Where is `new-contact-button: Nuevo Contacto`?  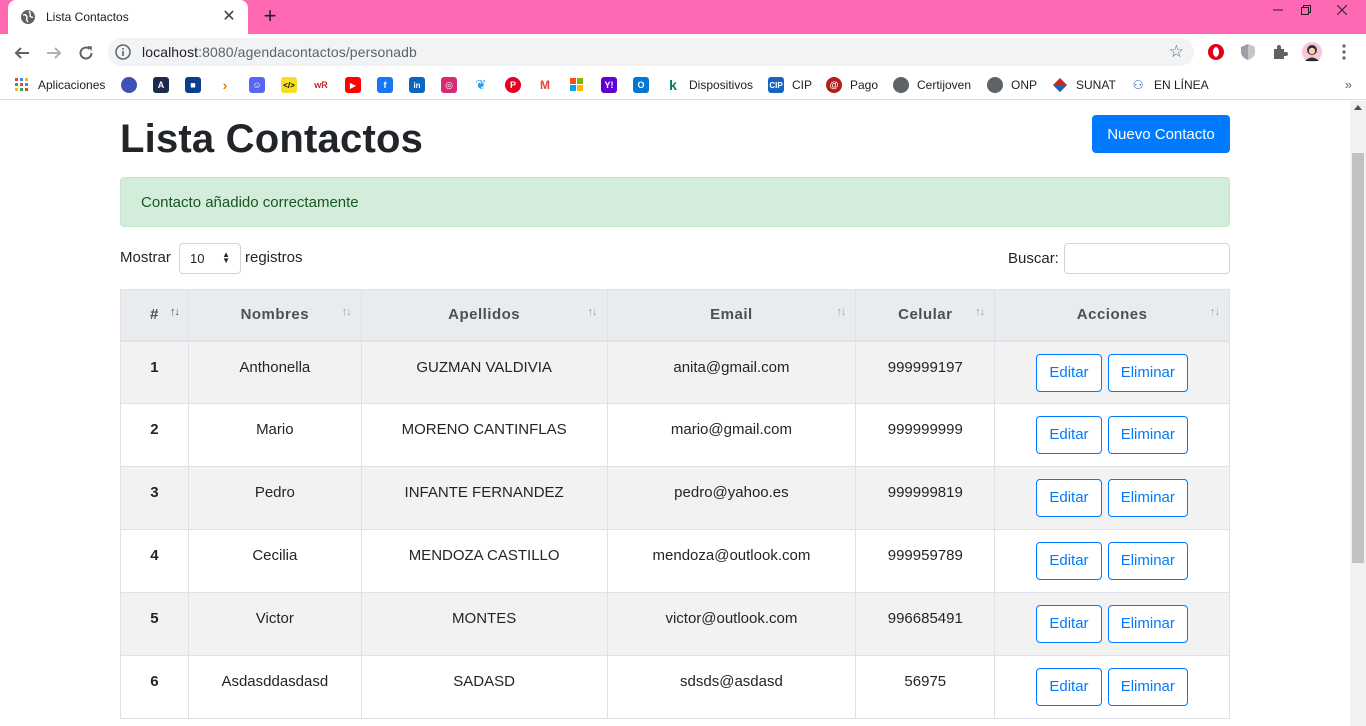 new-contact-button: Nuevo Contacto is located at coordinates (1161, 134).